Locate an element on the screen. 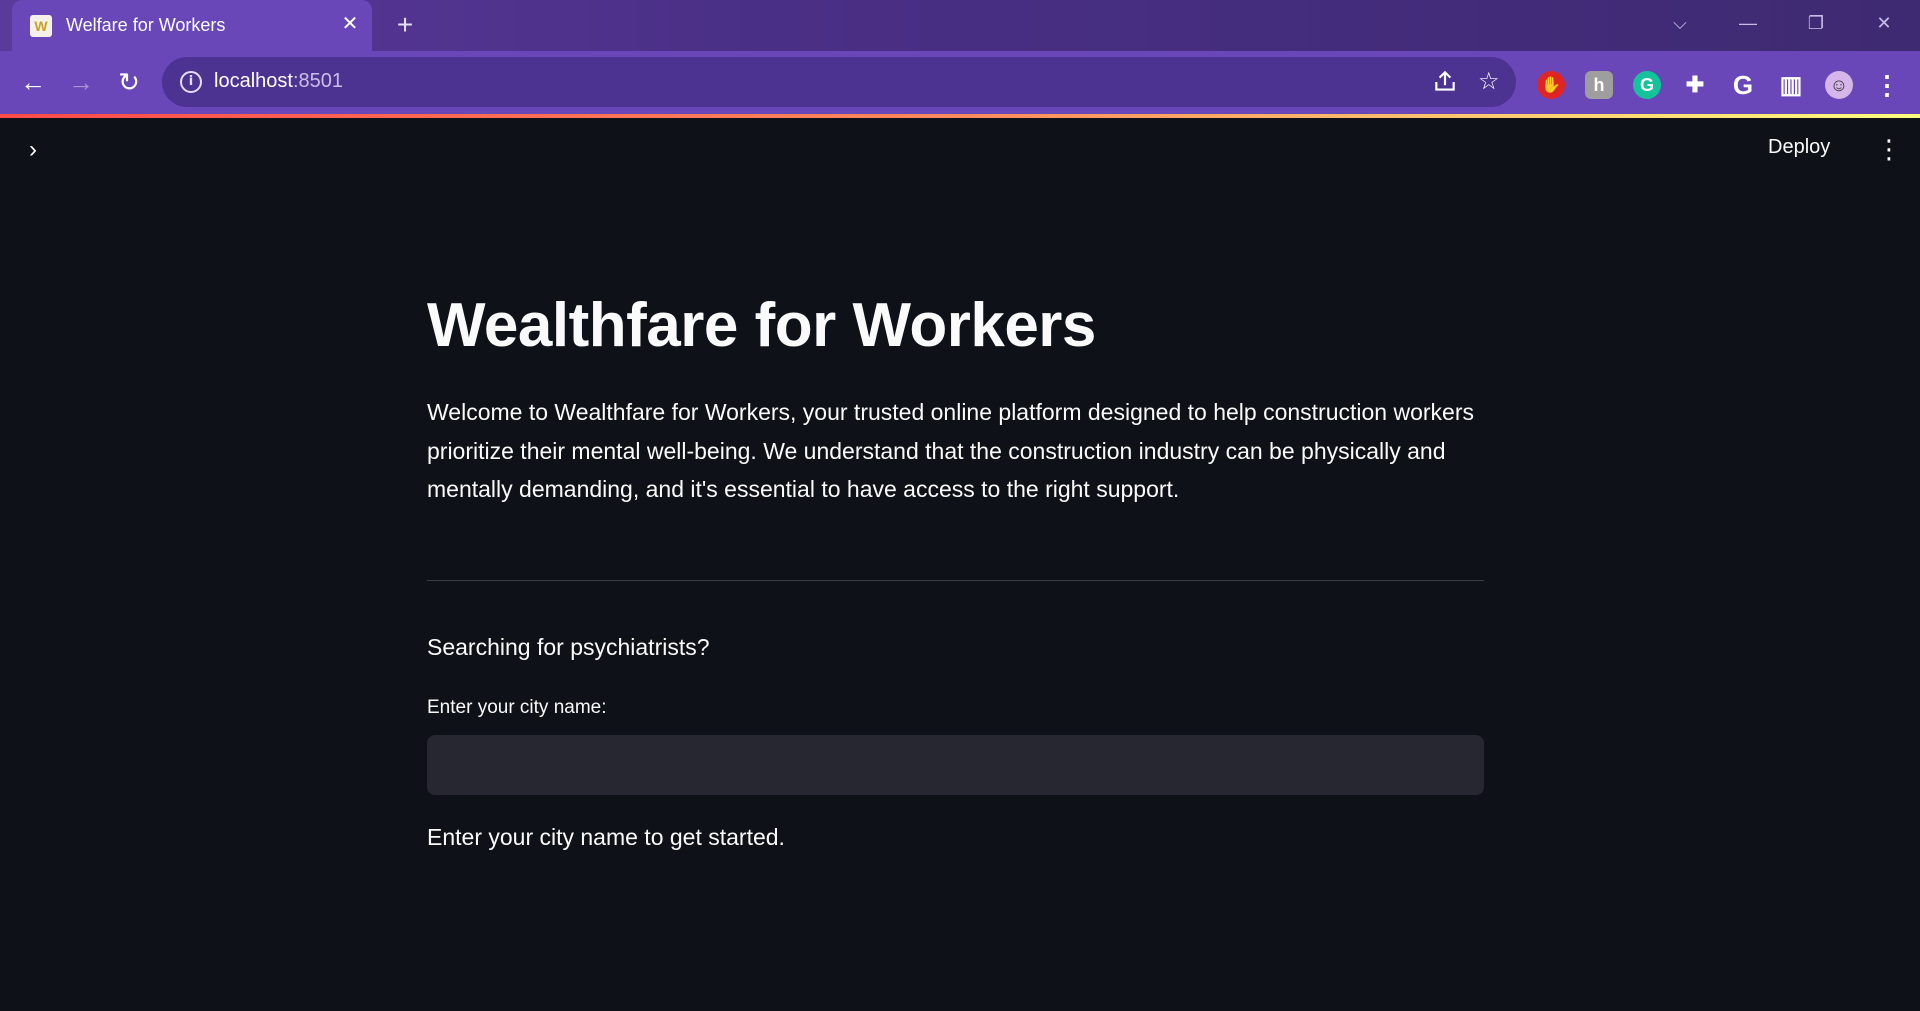 The height and width of the screenshot is (1011, 1920). city-input is located at coordinates (955, 765).